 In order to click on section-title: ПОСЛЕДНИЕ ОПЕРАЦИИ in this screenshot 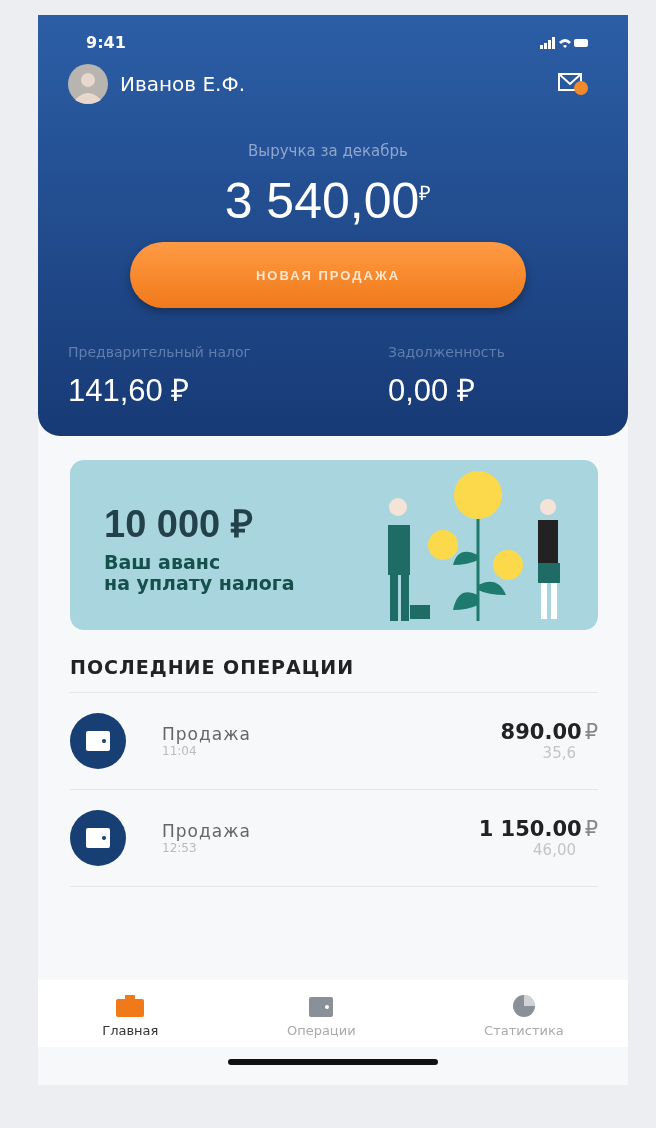, I will do `click(334, 674)`.